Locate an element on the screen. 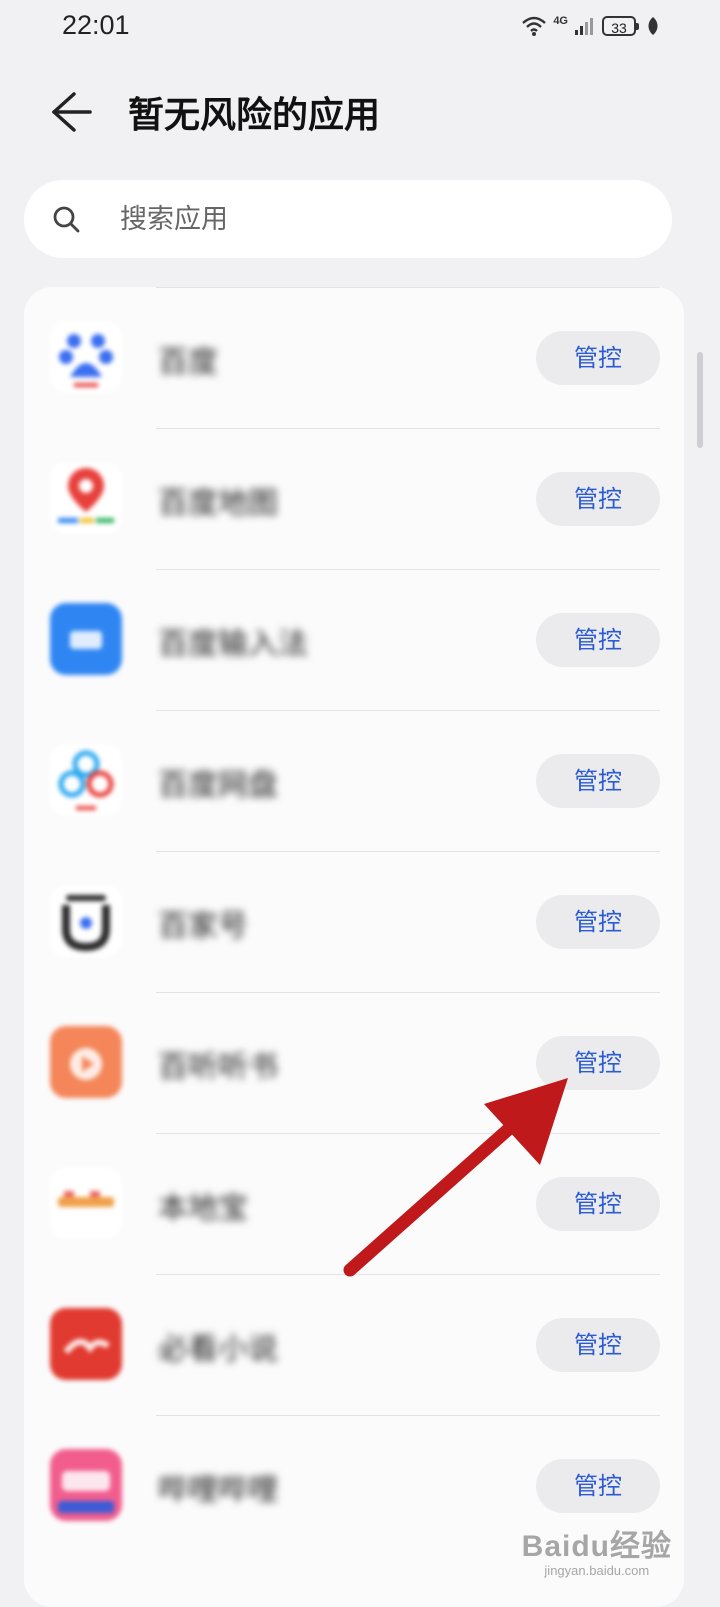  list-item: 百度网盘 管控 is located at coordinates (354, 780).